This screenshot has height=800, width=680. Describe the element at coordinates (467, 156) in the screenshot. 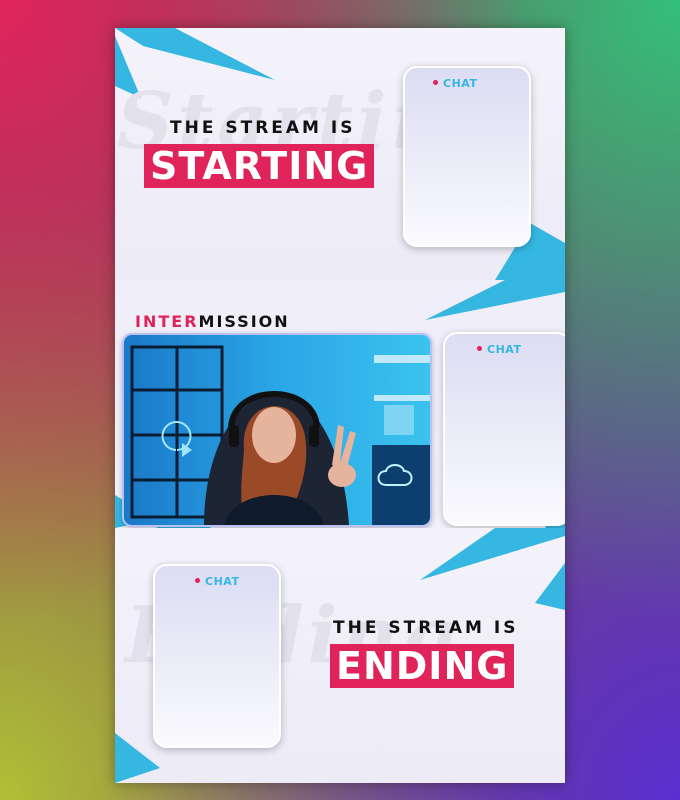

I see `chat-box-starting: CHAT` at that location.